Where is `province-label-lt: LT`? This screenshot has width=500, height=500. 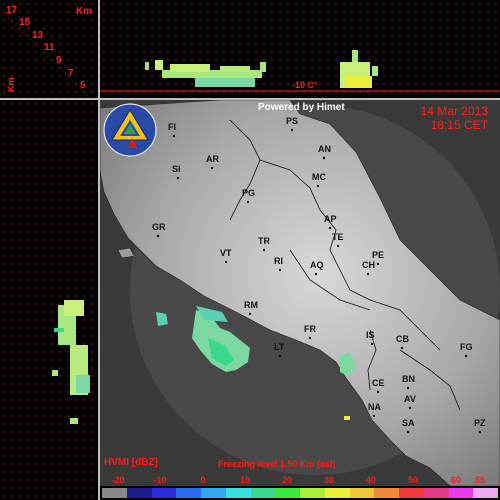 province-label-lt: LT is located at coordinates (279, 347).